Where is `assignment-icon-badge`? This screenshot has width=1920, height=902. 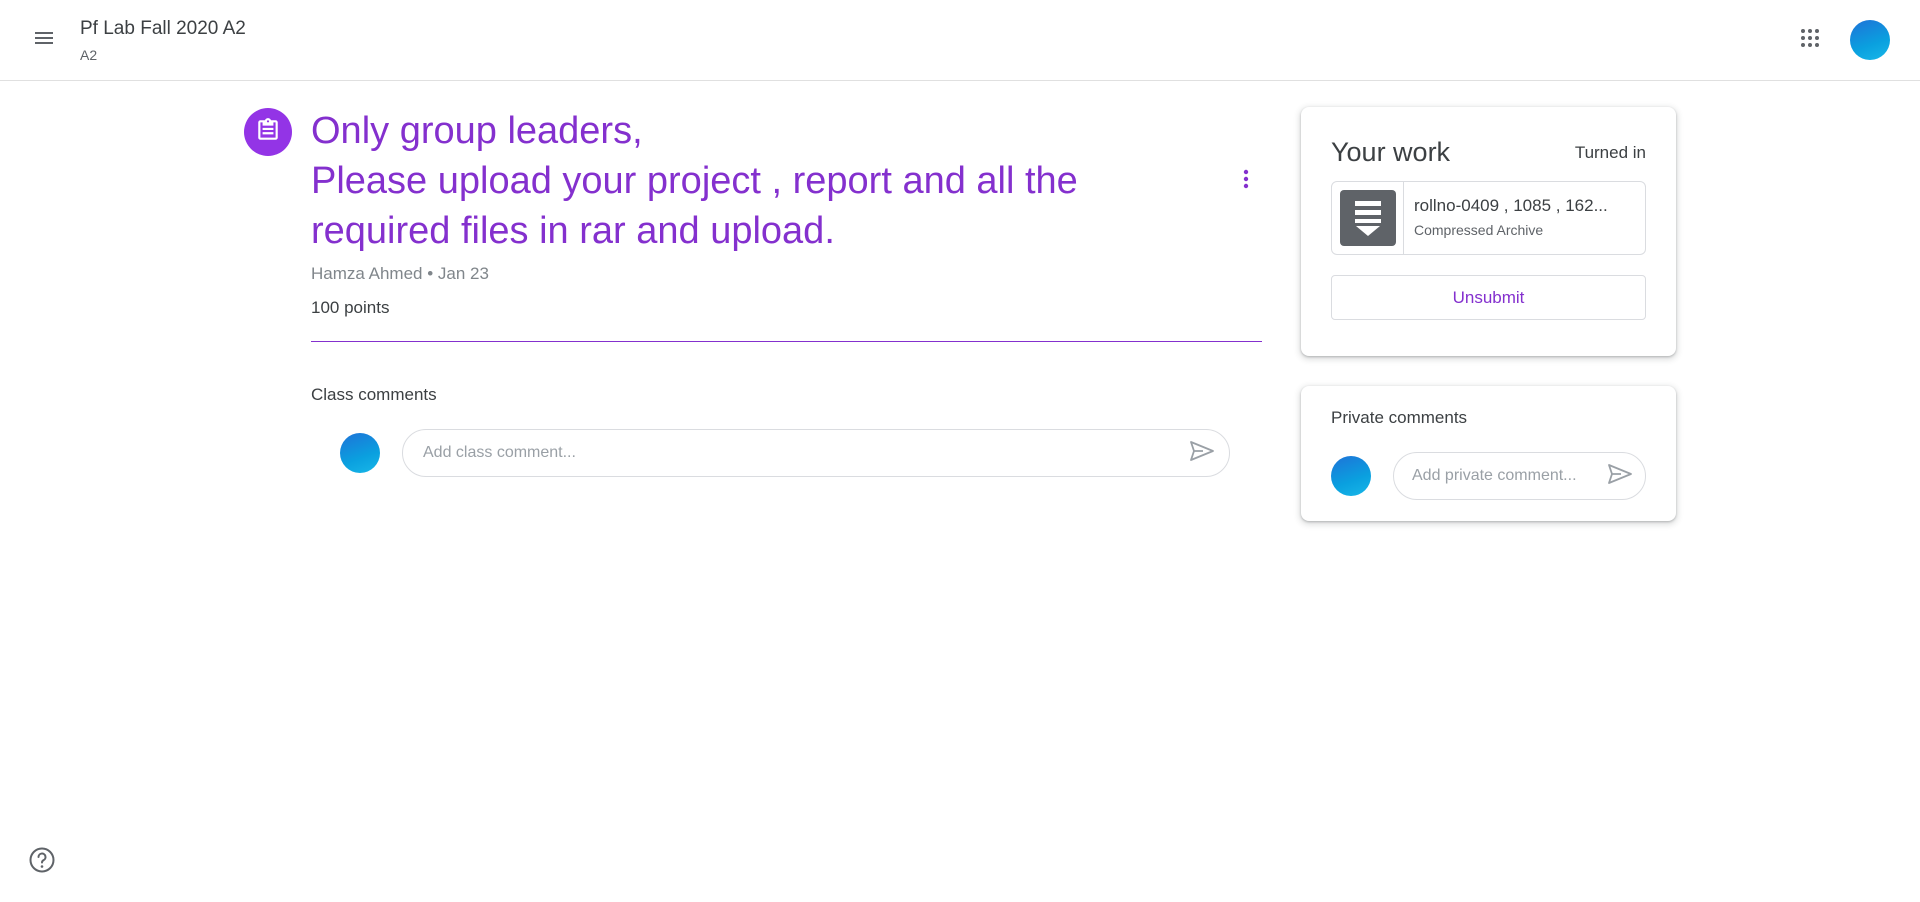
assignment-icon-badge is located at coordinates (268, 132).